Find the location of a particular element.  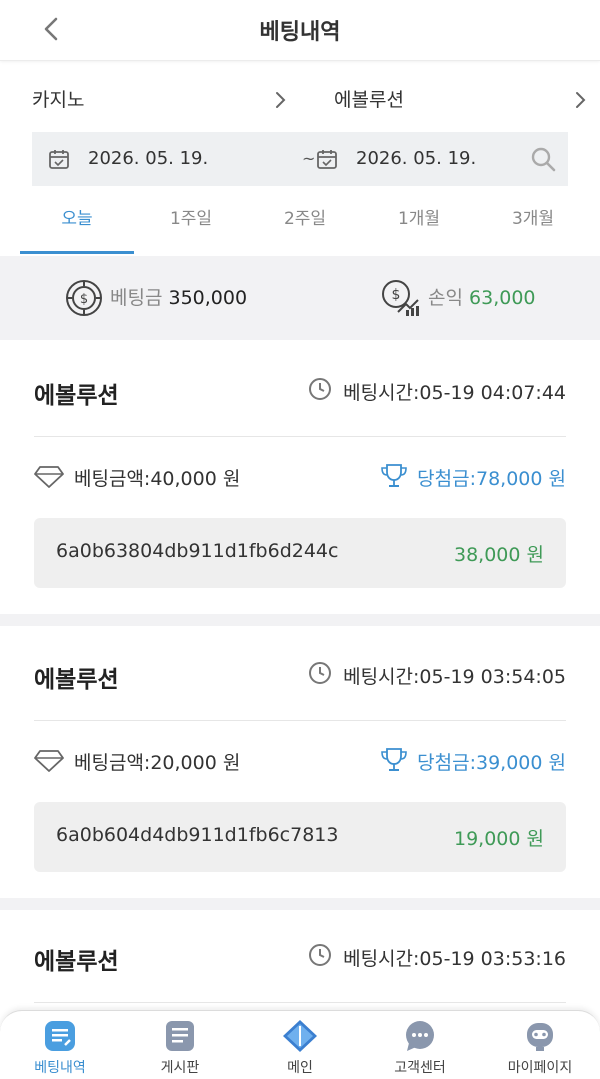

board-icon is located at coordinates (180, 1036).